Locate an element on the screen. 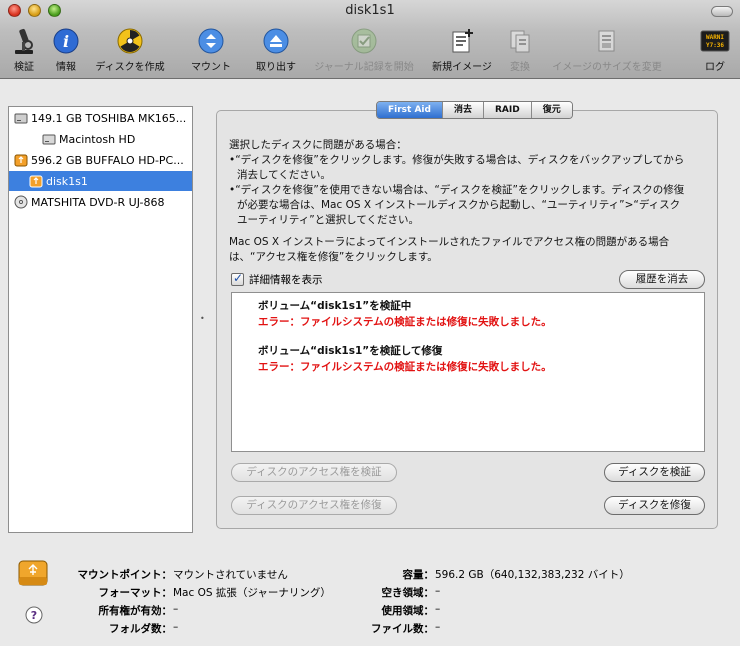 The width and height of the screenshot is (740, 646). log-line: ボリューム“disk1s1”を検証中 is located at coordinates (335, 306).